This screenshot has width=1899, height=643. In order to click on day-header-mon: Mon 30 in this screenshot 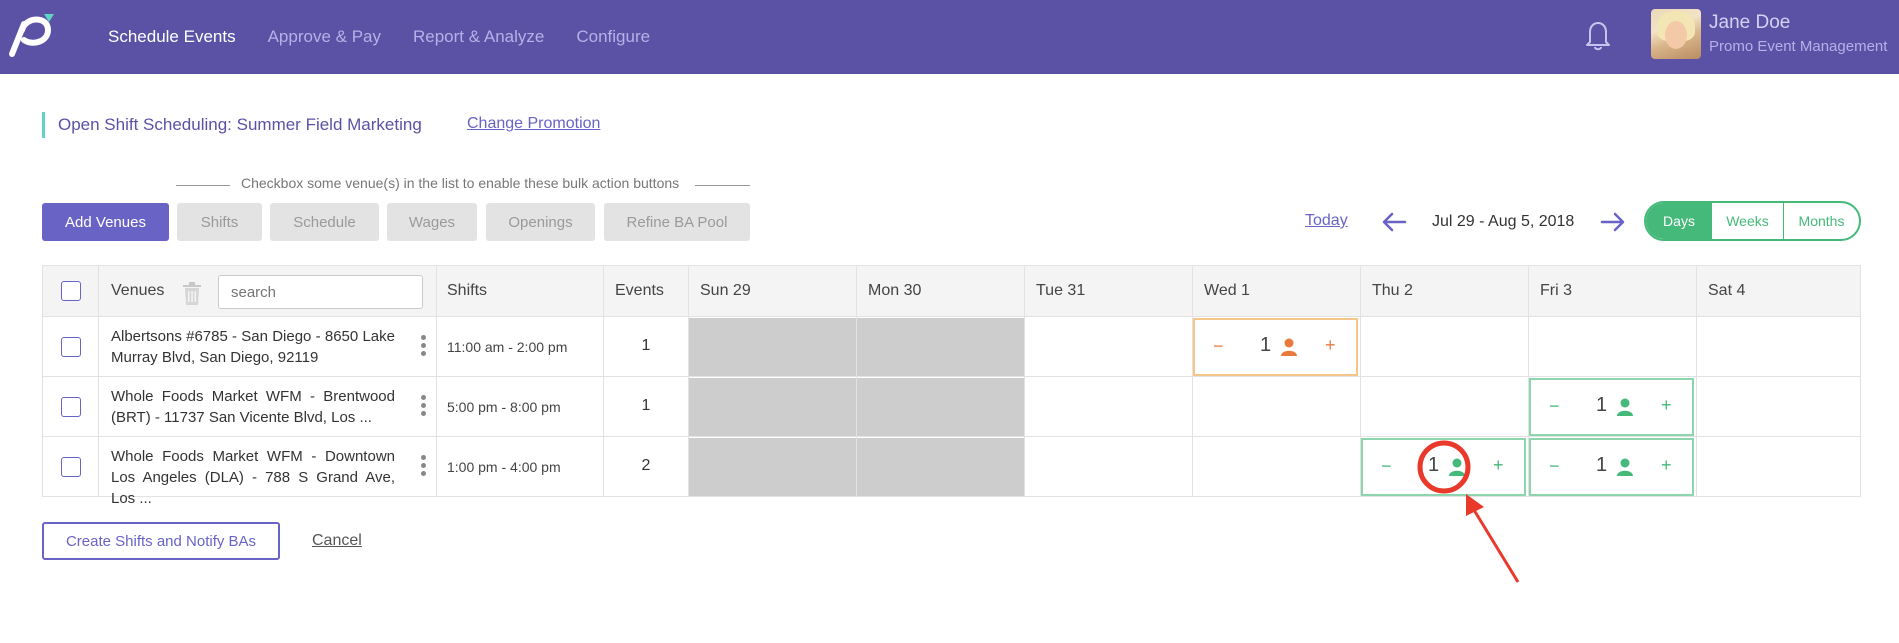, I will do `click(895, 290)`.